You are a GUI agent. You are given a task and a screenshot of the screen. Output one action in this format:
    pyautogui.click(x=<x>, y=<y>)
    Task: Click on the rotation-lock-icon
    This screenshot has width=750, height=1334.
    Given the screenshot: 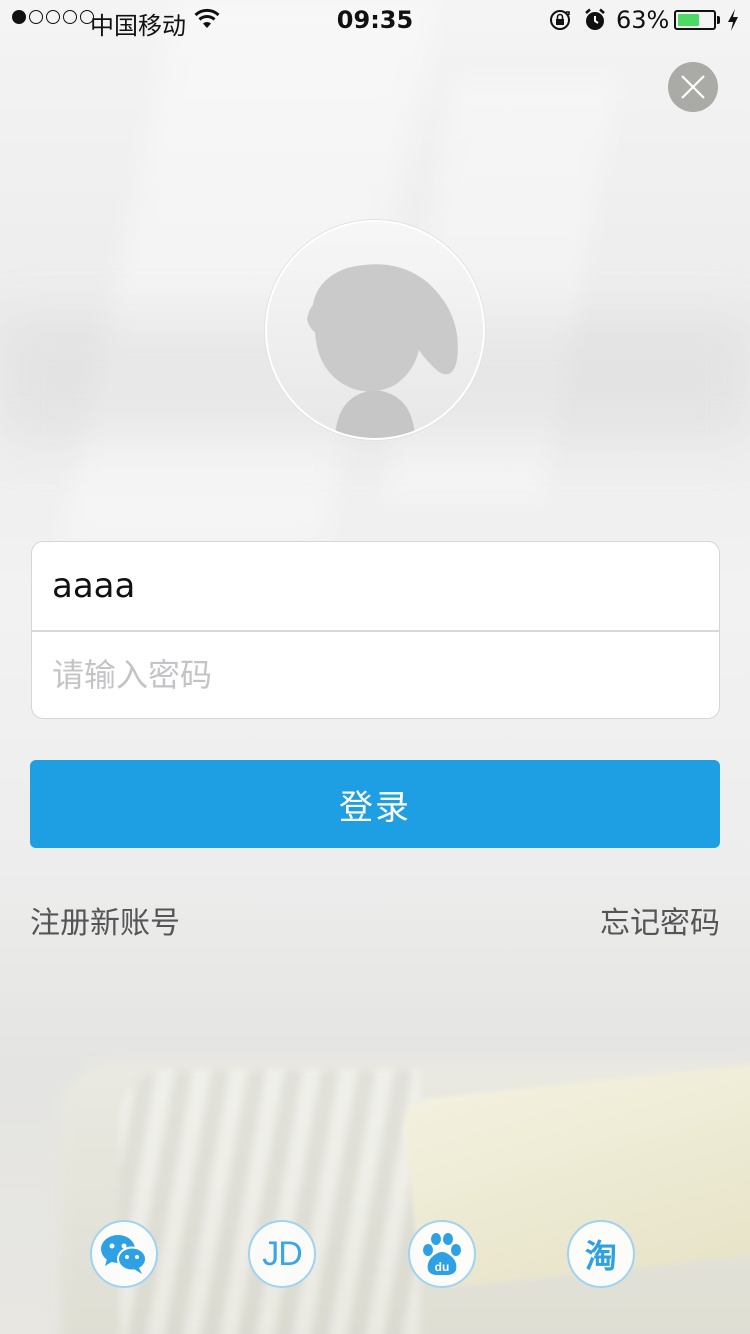 What is the action you would take?
    pyautogui.click(x=560, y=23)
    